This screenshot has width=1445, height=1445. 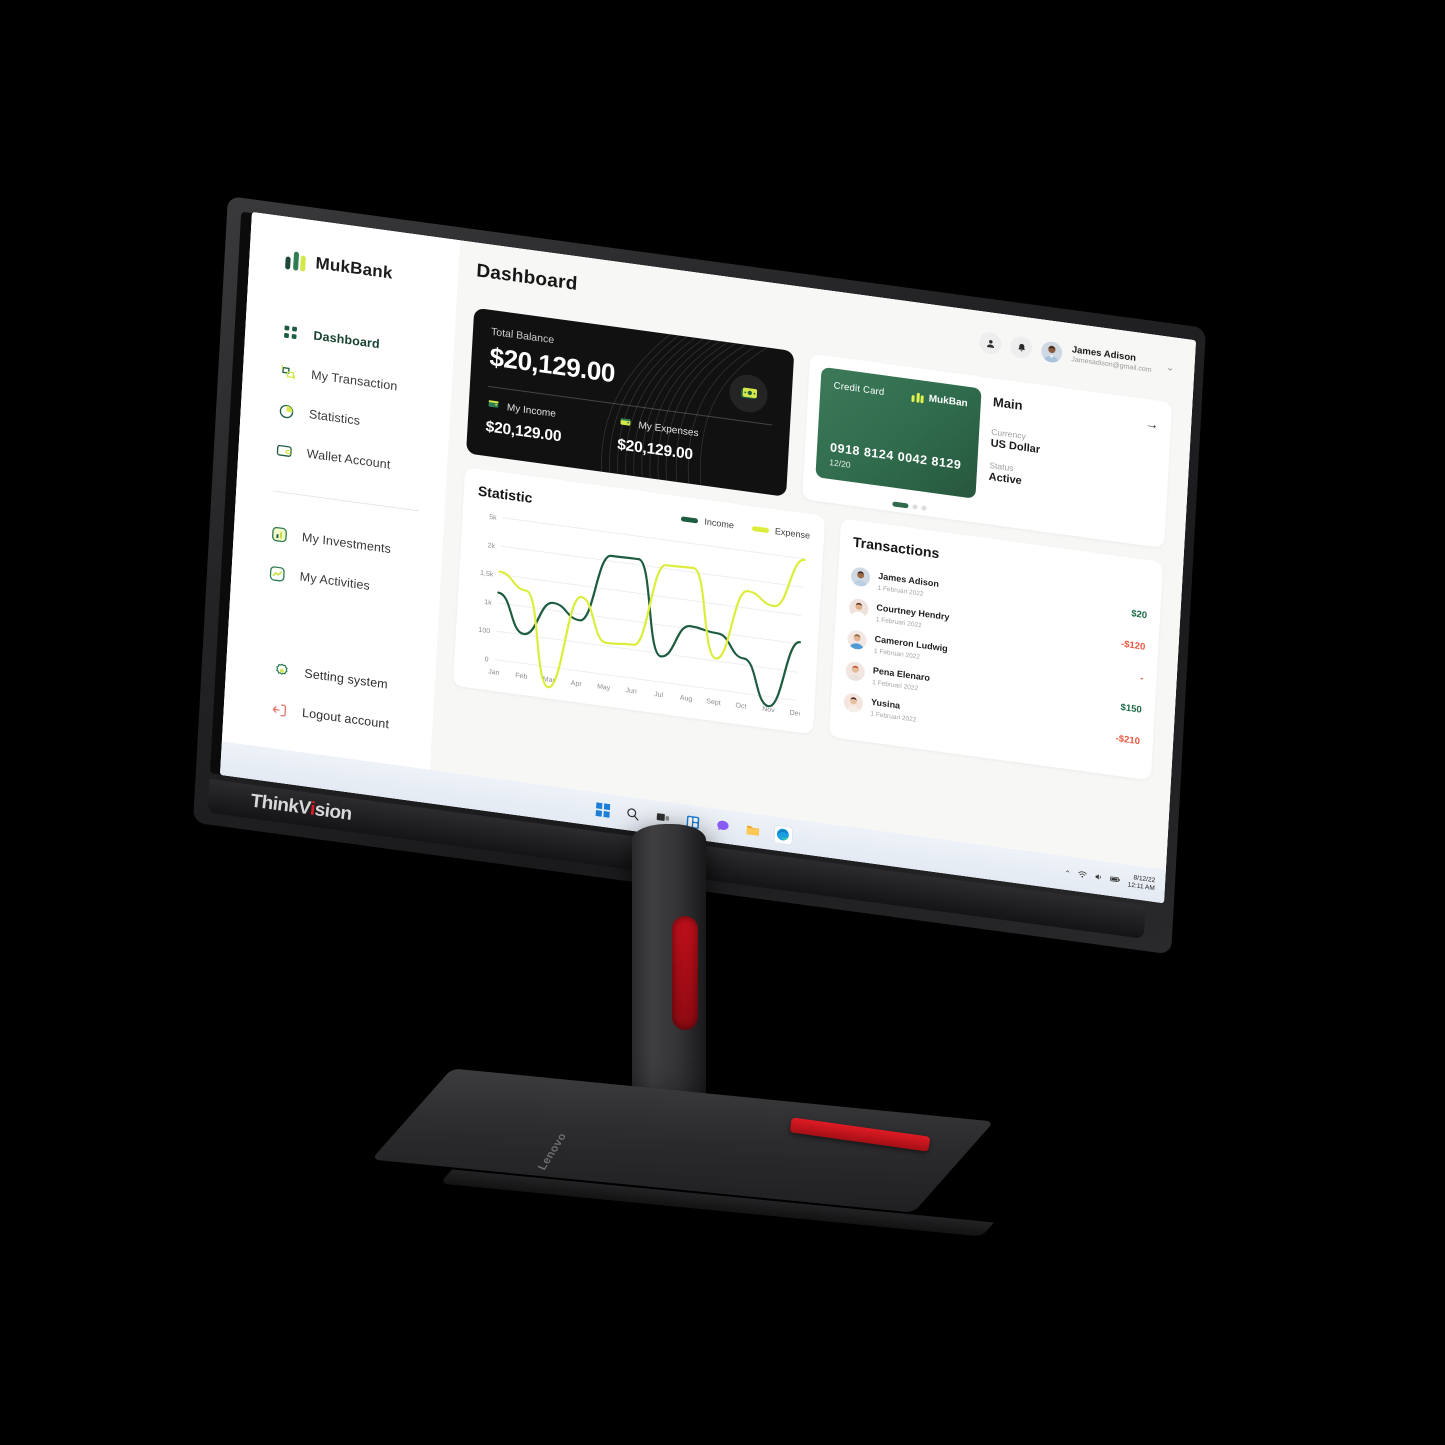 What do you see at coordinates (277, 573) in the screenshot?
I see `activity-icon` at bounding box center [277, 573].